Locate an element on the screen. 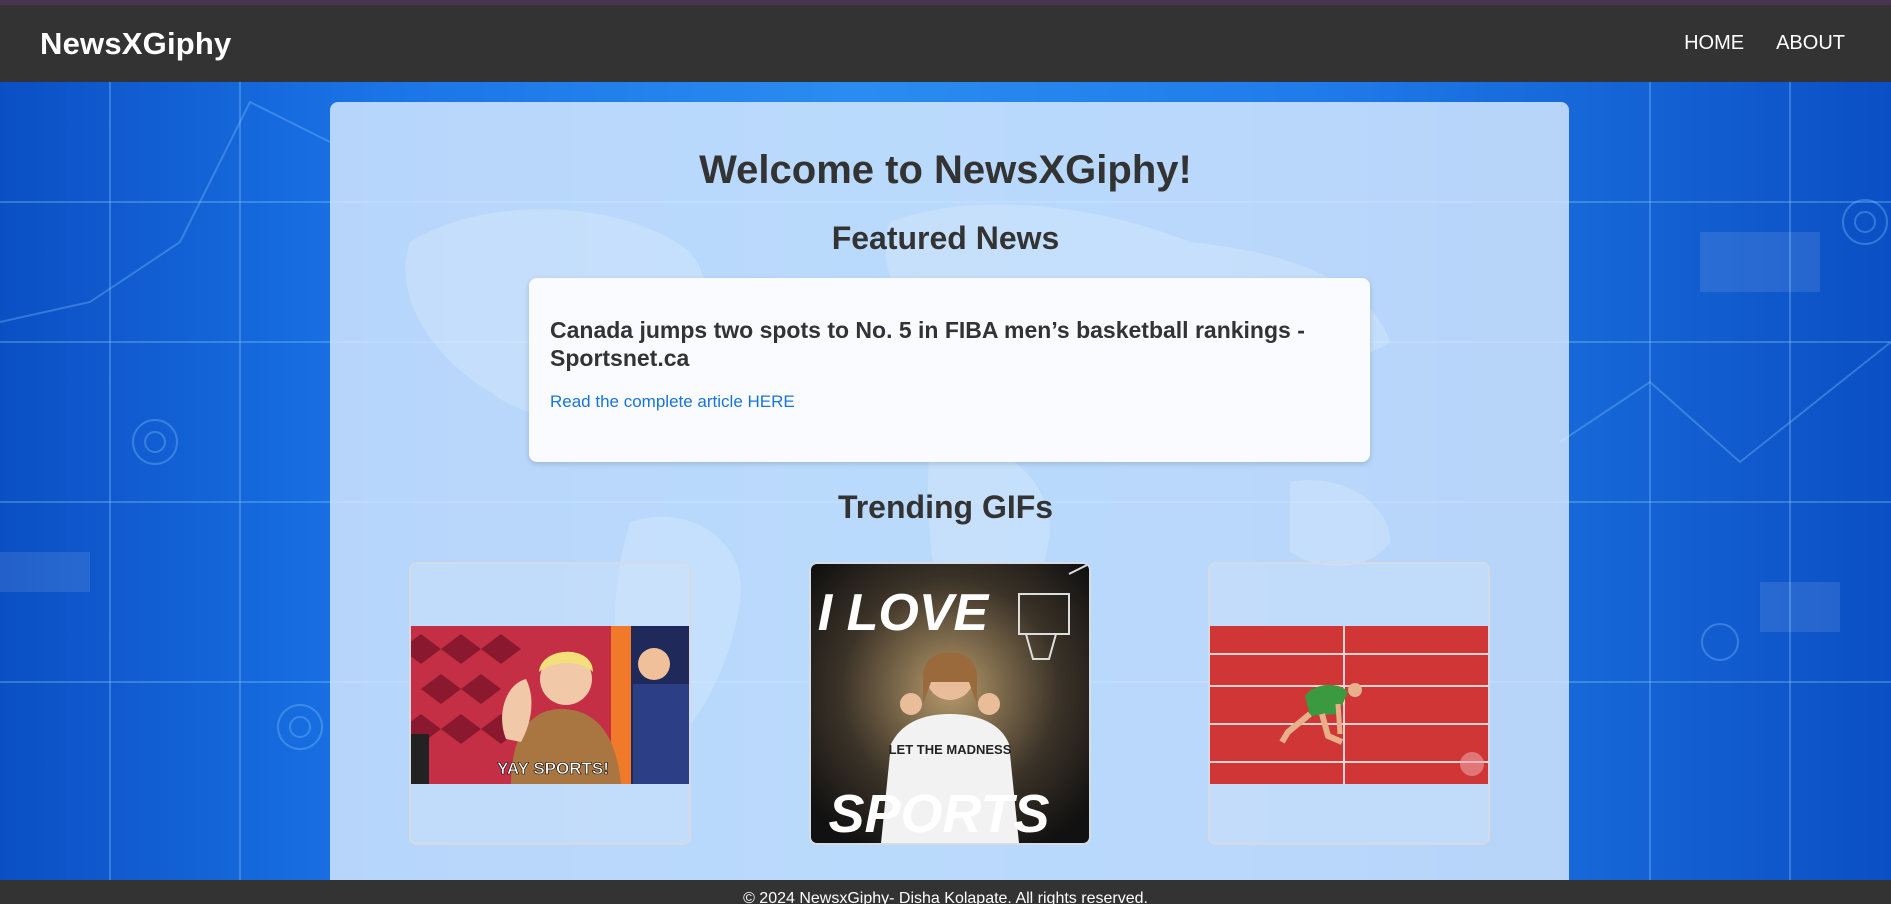 The width and height of the screenshot is (1891, 904). svg-text: LET THE MADNESS is located at coordinates (950, 749).